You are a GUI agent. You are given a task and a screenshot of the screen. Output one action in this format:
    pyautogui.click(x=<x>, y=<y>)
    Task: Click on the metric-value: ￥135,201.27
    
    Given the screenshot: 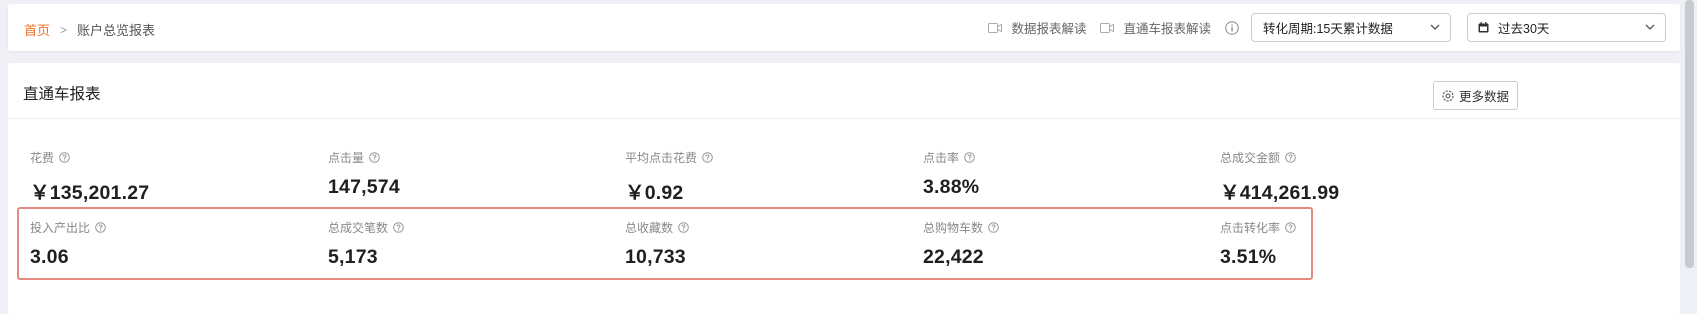 What is the action you would take?
    pyautogui.click(x=90, y=193)
    